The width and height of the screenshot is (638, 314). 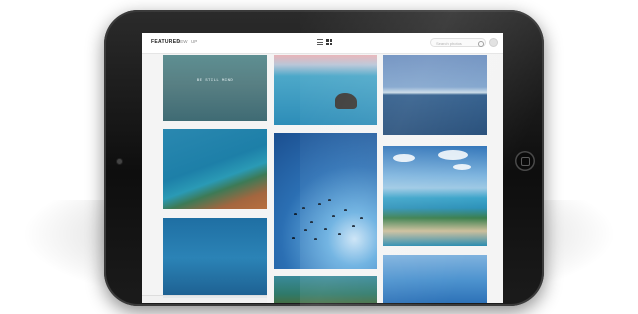 I want to click on tile-sky, so click(x=435, y=279).